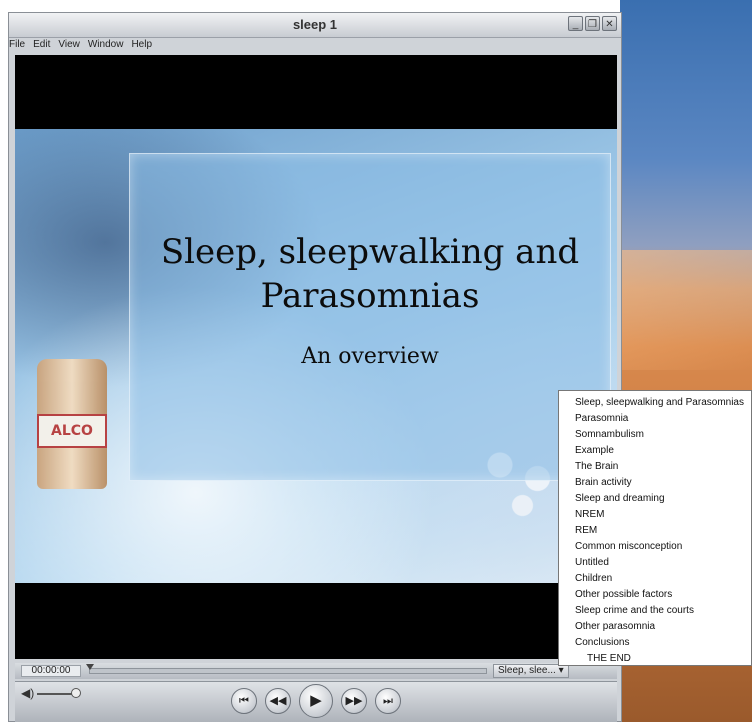 The width and height of the screenshot is (752, 722). I want to click on next-chapter-button: ⏭, so click(388, 701).